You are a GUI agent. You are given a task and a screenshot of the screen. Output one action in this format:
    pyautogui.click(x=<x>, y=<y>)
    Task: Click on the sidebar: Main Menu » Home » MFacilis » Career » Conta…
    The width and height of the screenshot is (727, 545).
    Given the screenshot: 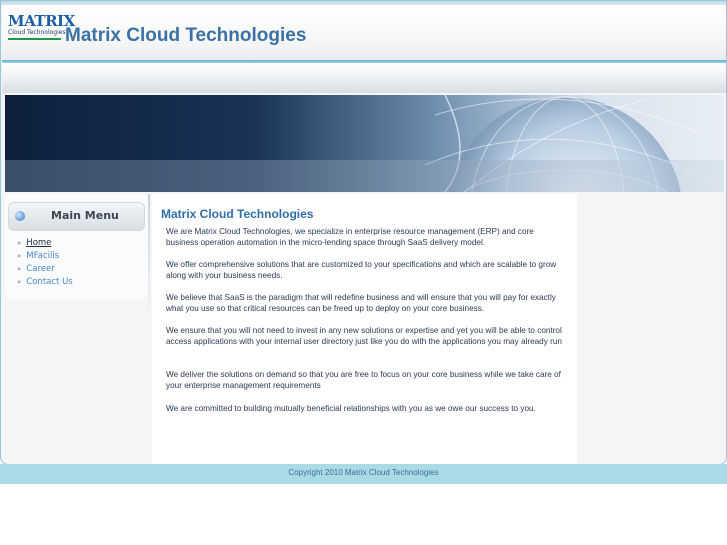 What is the action you would take?
    pyautogui.click(x=76, y=246)
    